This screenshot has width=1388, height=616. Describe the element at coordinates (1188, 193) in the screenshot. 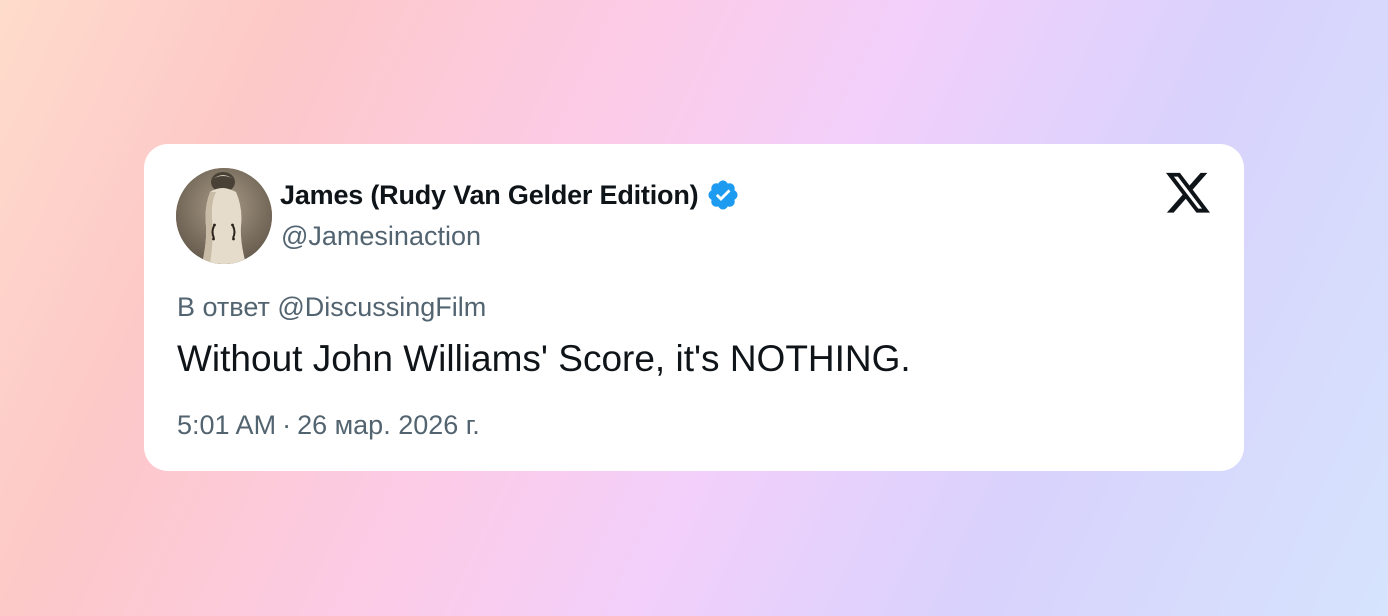

I see `x-logo-icon` at that location.